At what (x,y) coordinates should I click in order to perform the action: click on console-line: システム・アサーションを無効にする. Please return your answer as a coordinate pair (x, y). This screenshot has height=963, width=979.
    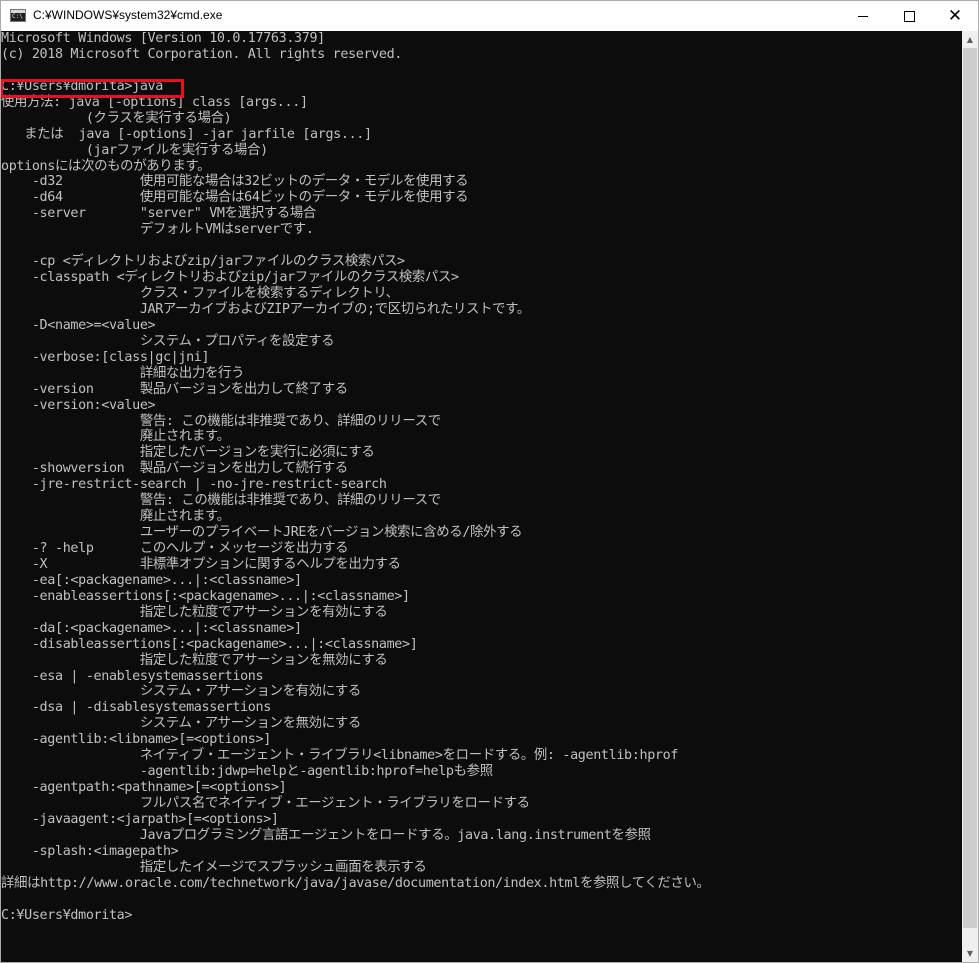
    Looking at the image, I should click on (181, 724).